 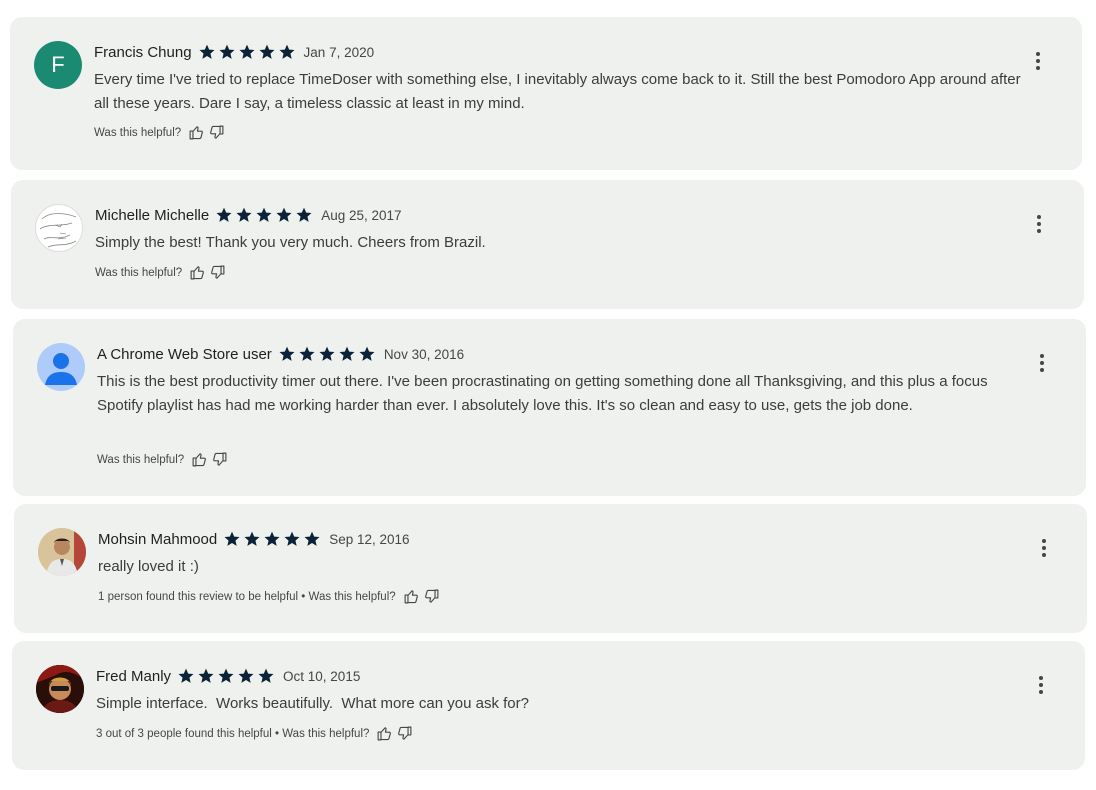 I want to click on review-author: Michelle Michelle, so click(x=152, y=215).